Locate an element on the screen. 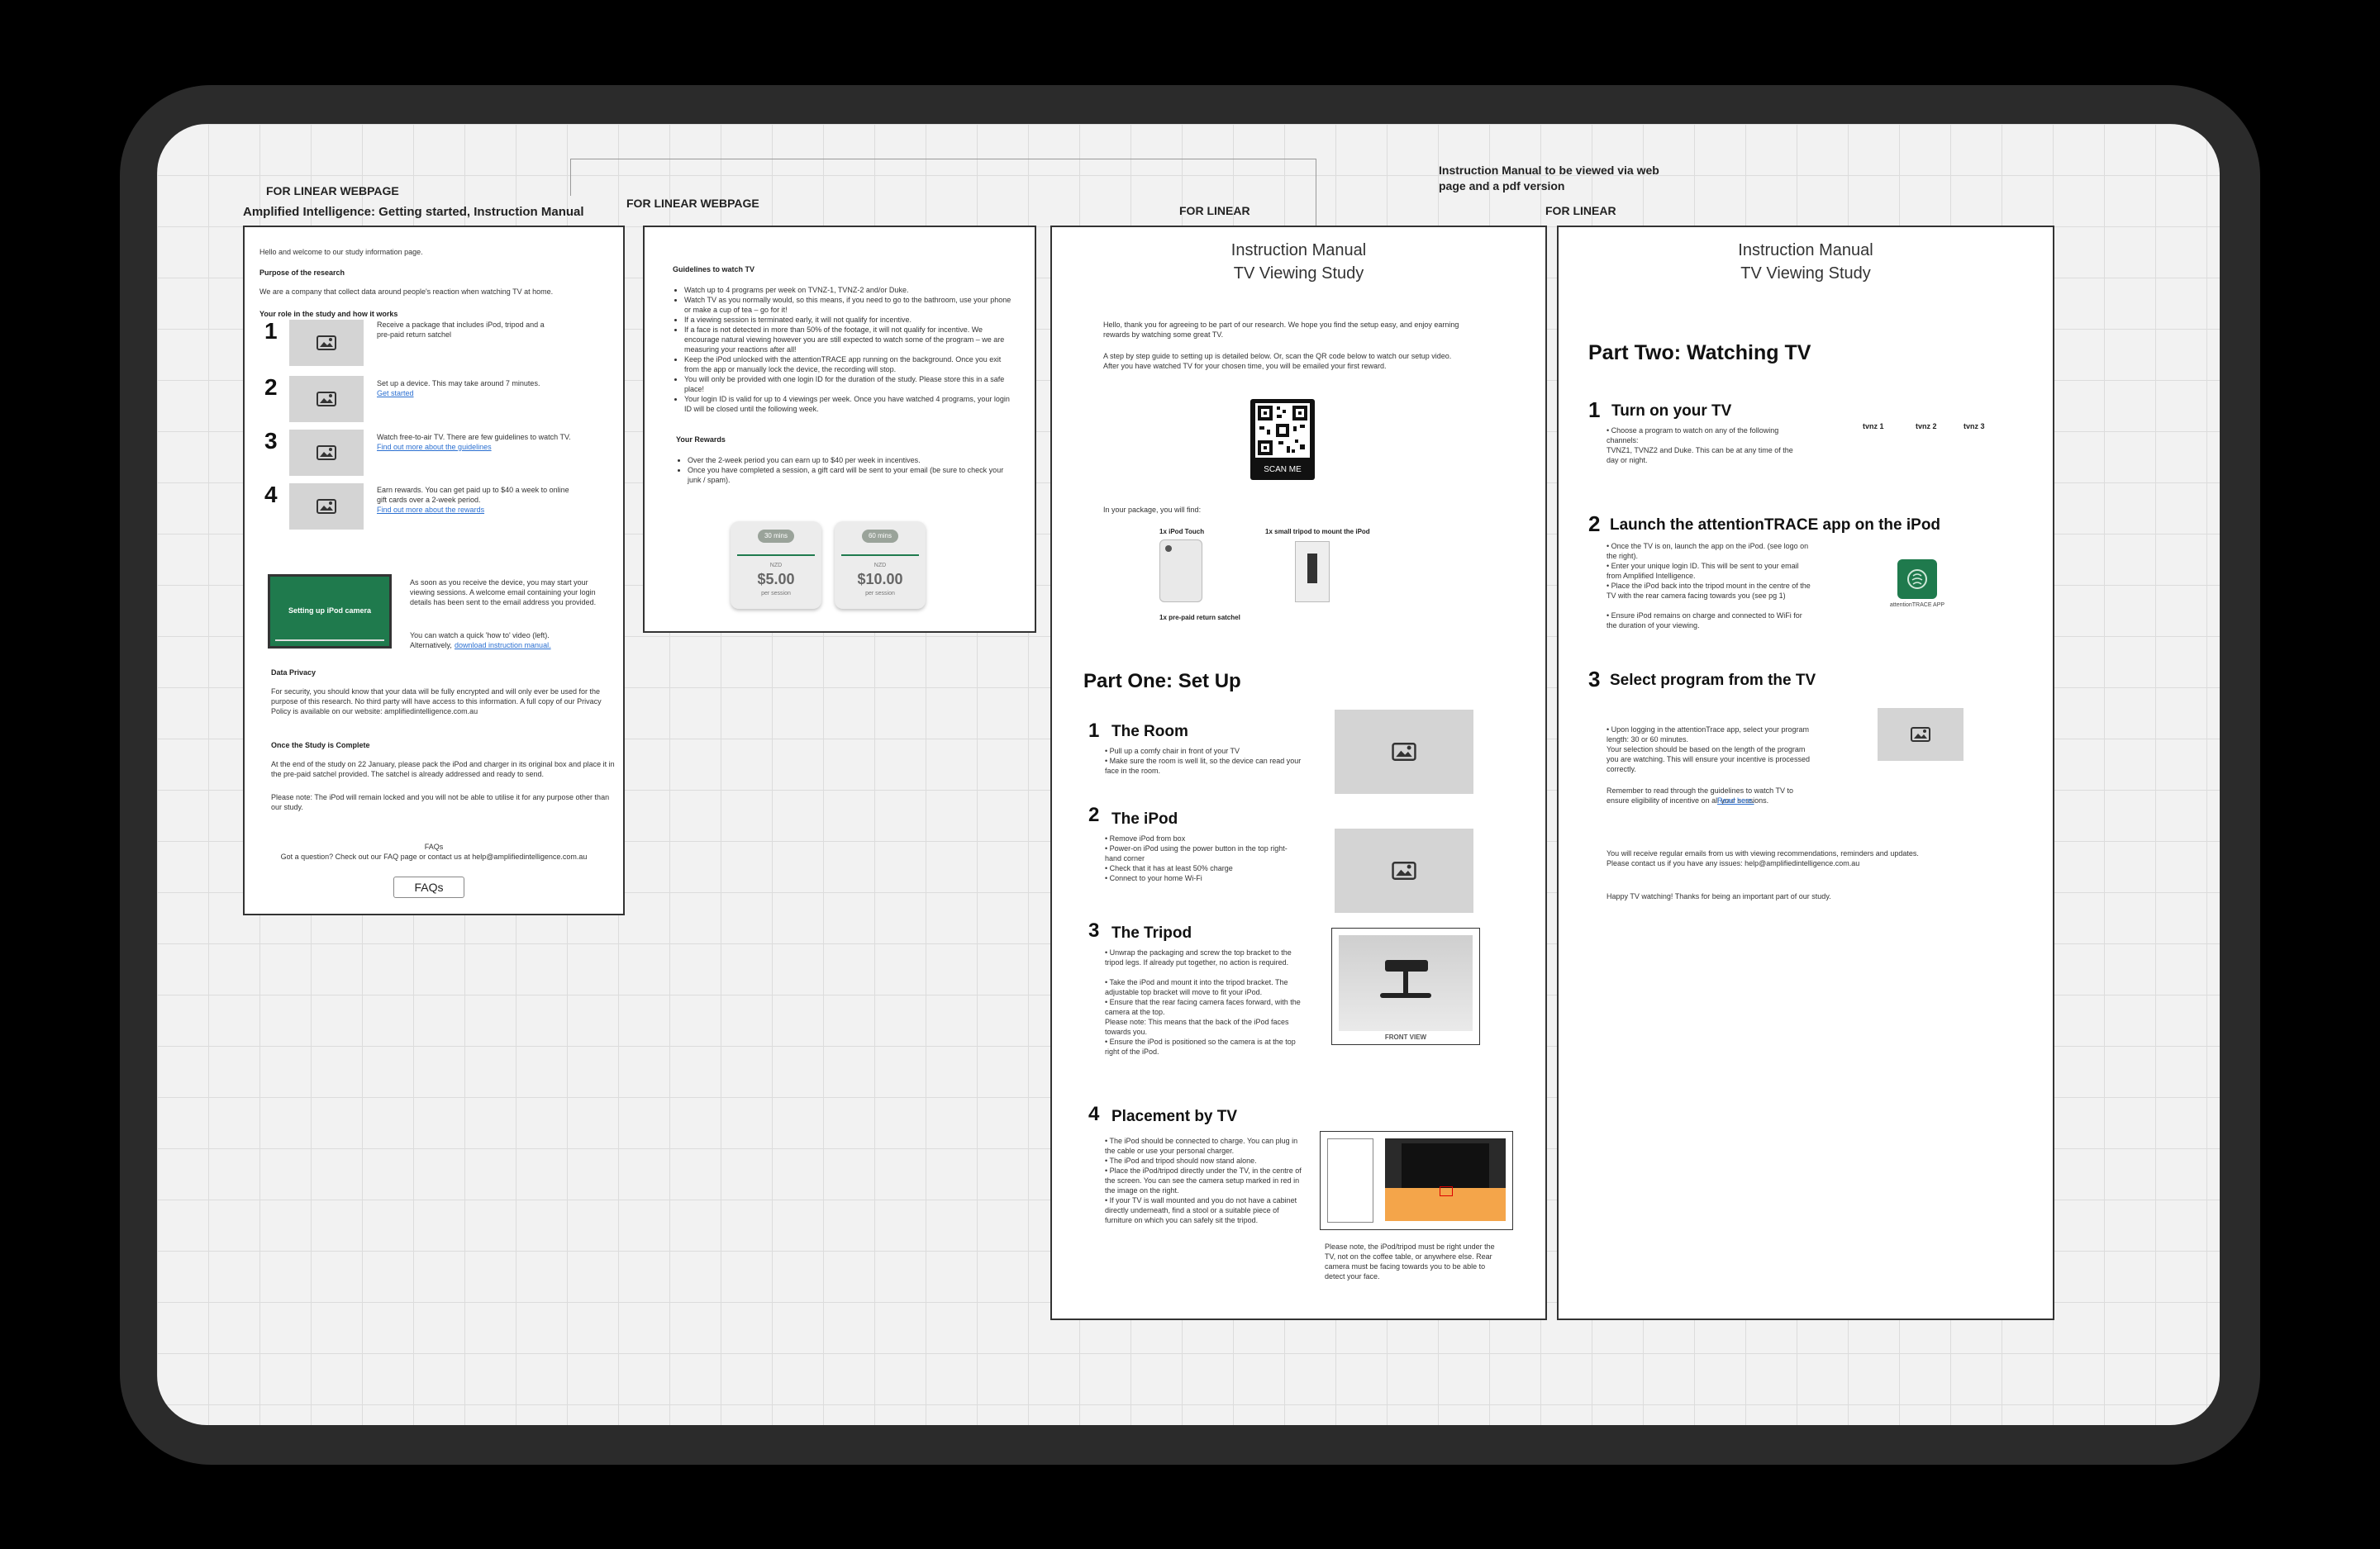  app-label: attentionTRACE APP is located at coordinates (1917, 605).